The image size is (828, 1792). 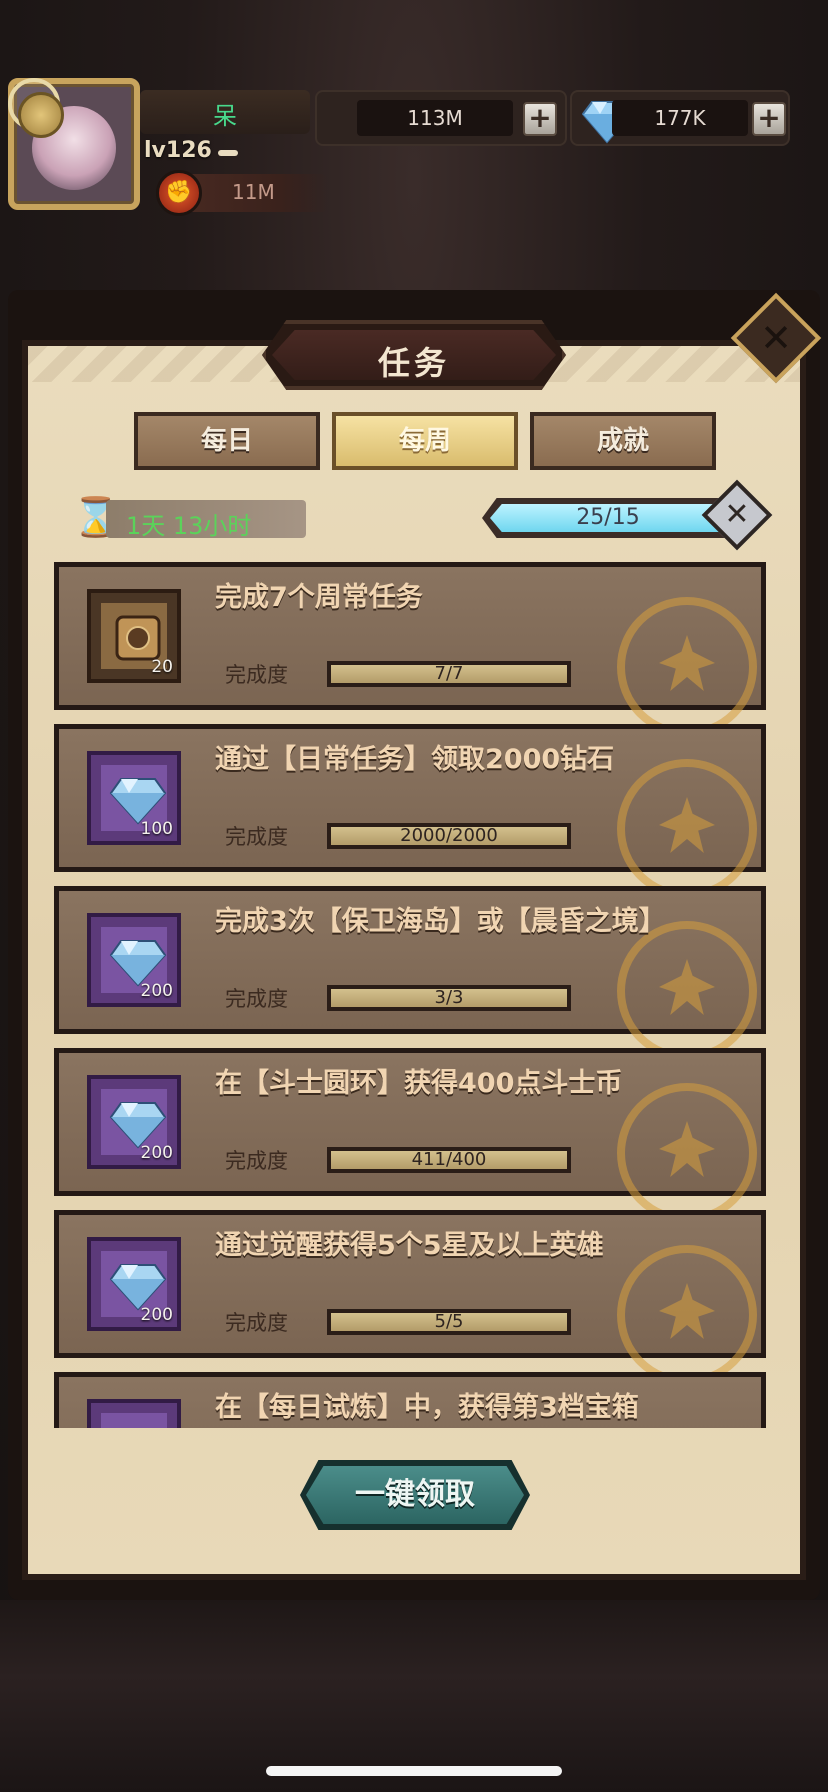 I want to click on reward-item: 100, so click(x=134, y=798).